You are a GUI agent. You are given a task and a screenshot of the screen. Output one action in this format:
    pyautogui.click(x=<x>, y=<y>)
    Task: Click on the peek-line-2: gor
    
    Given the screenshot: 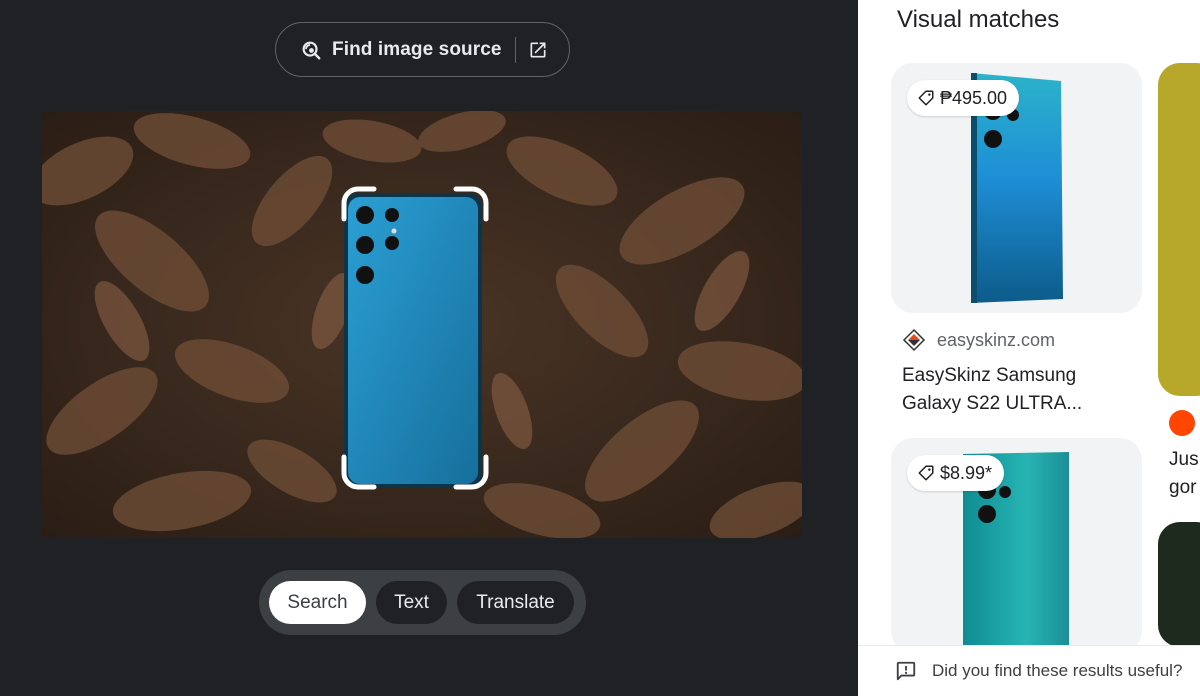 What is the action you would take?
    pyautogui.click(x=1183, y=487)
    